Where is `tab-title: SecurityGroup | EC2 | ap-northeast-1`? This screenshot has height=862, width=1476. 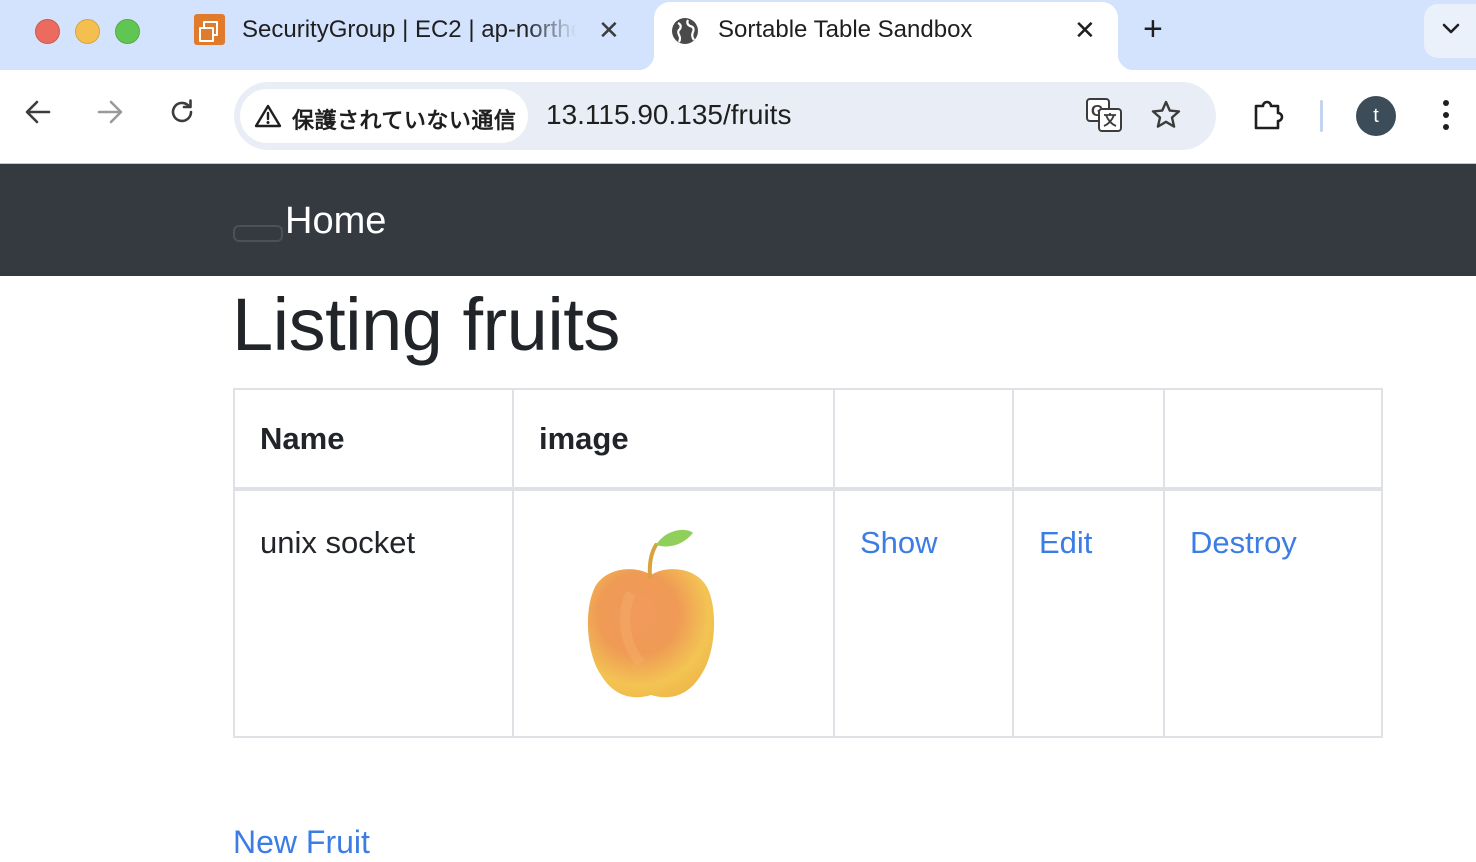 tab-title: SecurityGroup | EC2 | ap-northeast-1 is located at coordinates (409, 29).